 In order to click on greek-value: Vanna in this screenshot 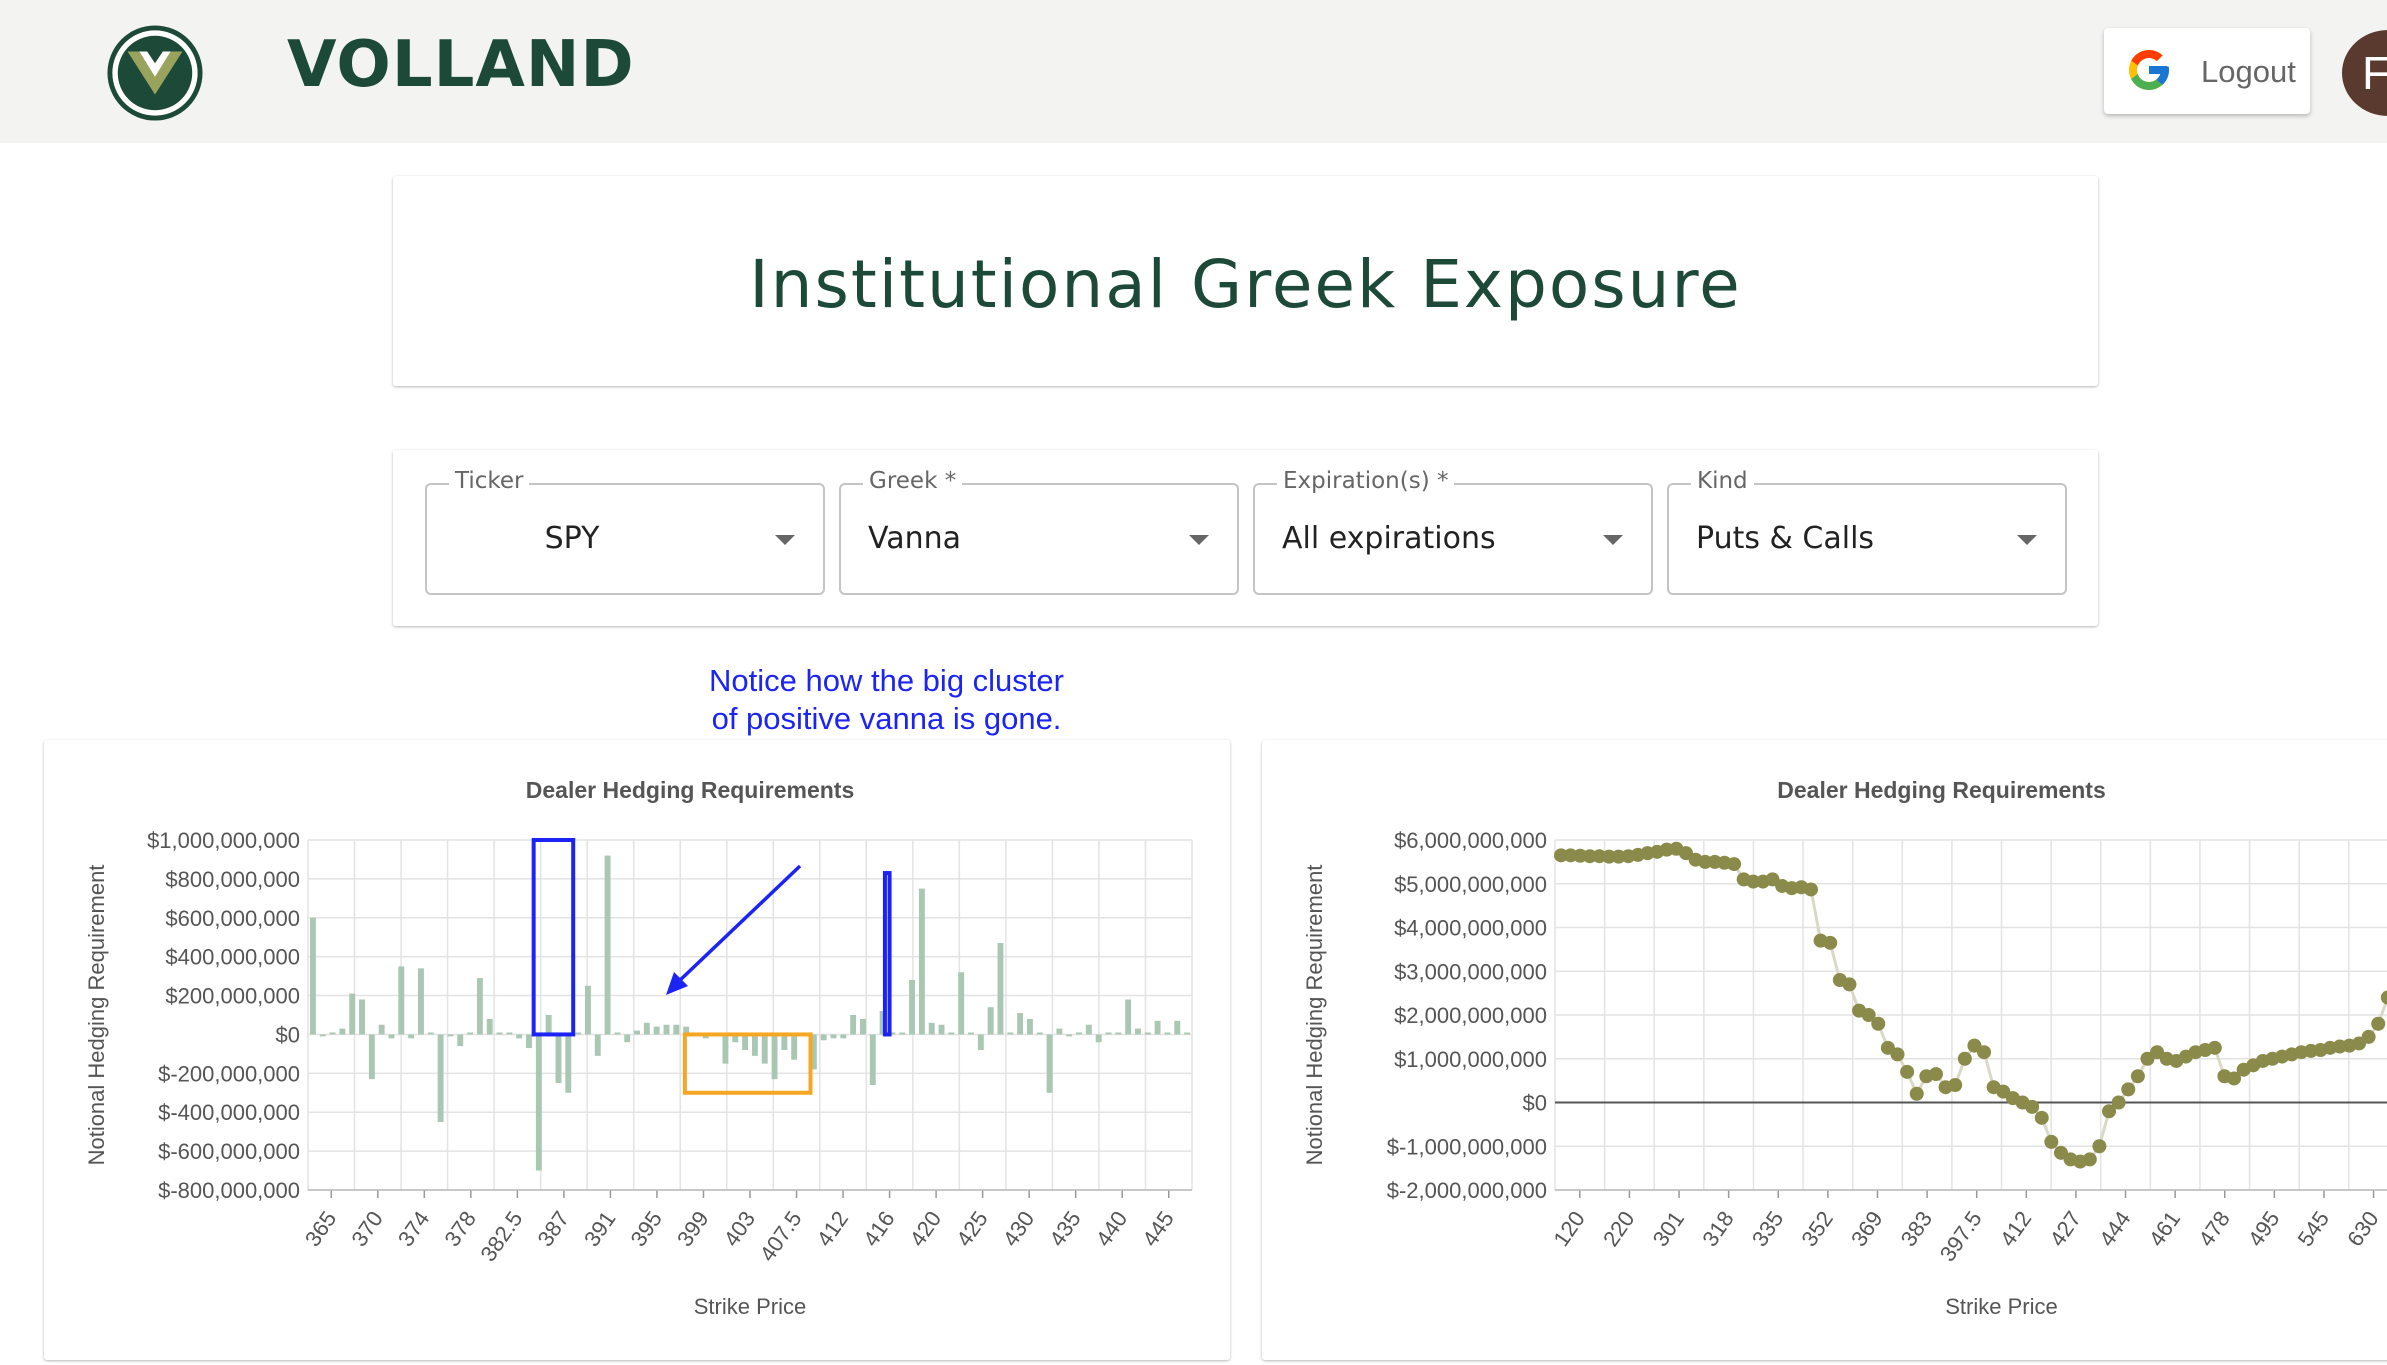, I will do `click(914, 538)`.